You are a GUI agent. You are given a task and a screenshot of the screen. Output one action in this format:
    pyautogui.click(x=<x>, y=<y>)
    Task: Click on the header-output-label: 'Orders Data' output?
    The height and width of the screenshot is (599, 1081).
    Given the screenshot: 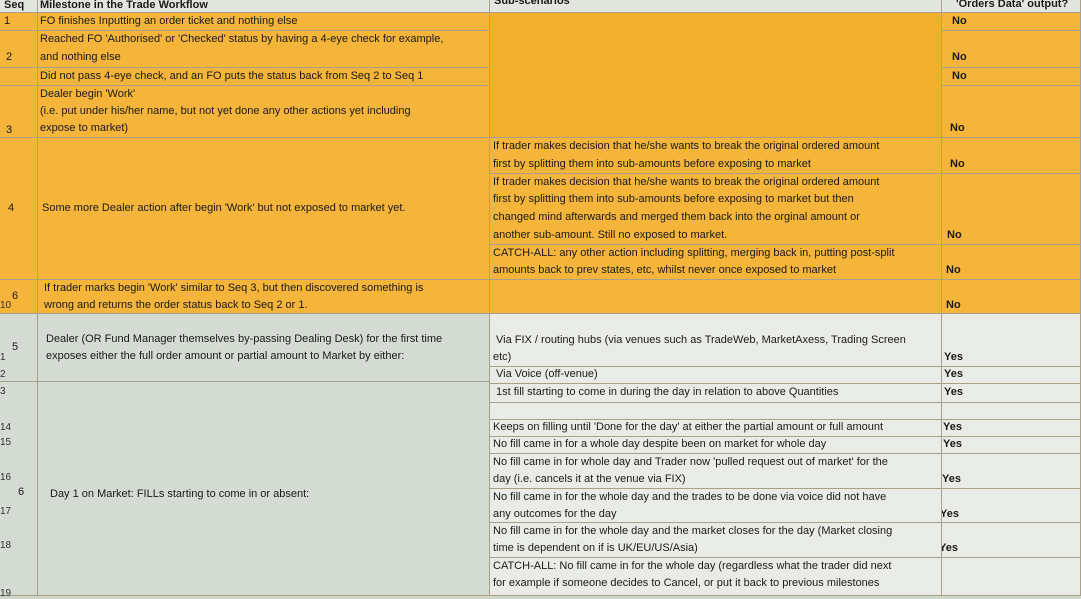 What is the action you would take?
    pyautogui.click(x=1012, y=5)
    